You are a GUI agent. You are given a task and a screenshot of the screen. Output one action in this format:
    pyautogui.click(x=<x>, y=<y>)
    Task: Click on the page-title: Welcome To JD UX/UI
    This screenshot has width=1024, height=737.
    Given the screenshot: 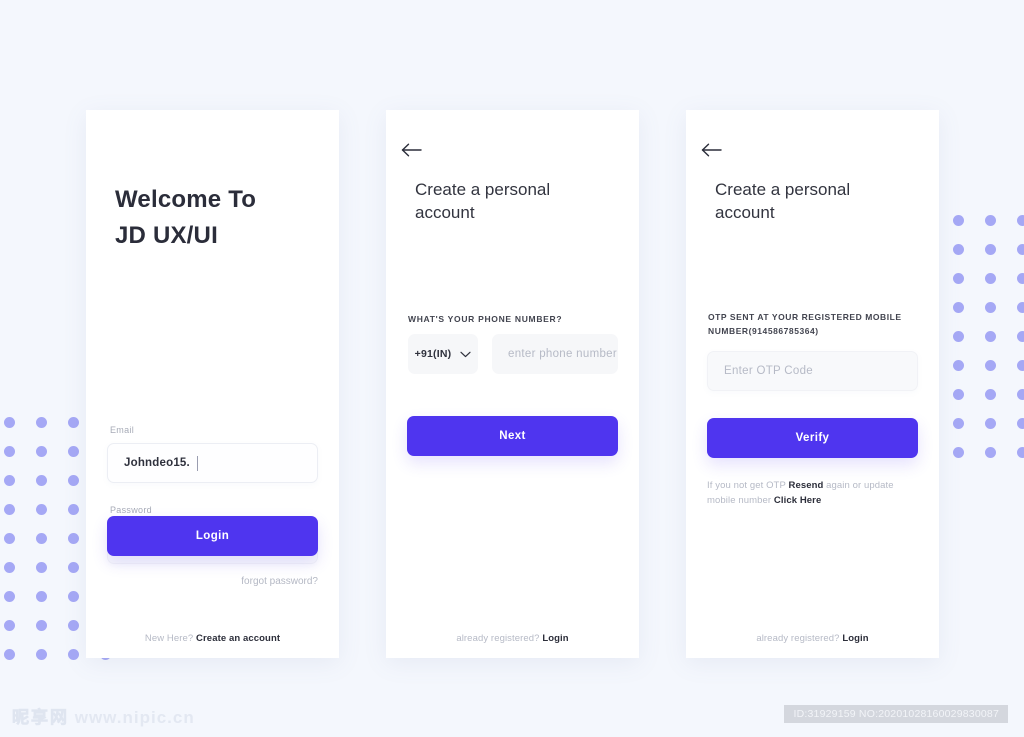 What is the action you would take?
    pyautogui.click(x=220, y=218)
    